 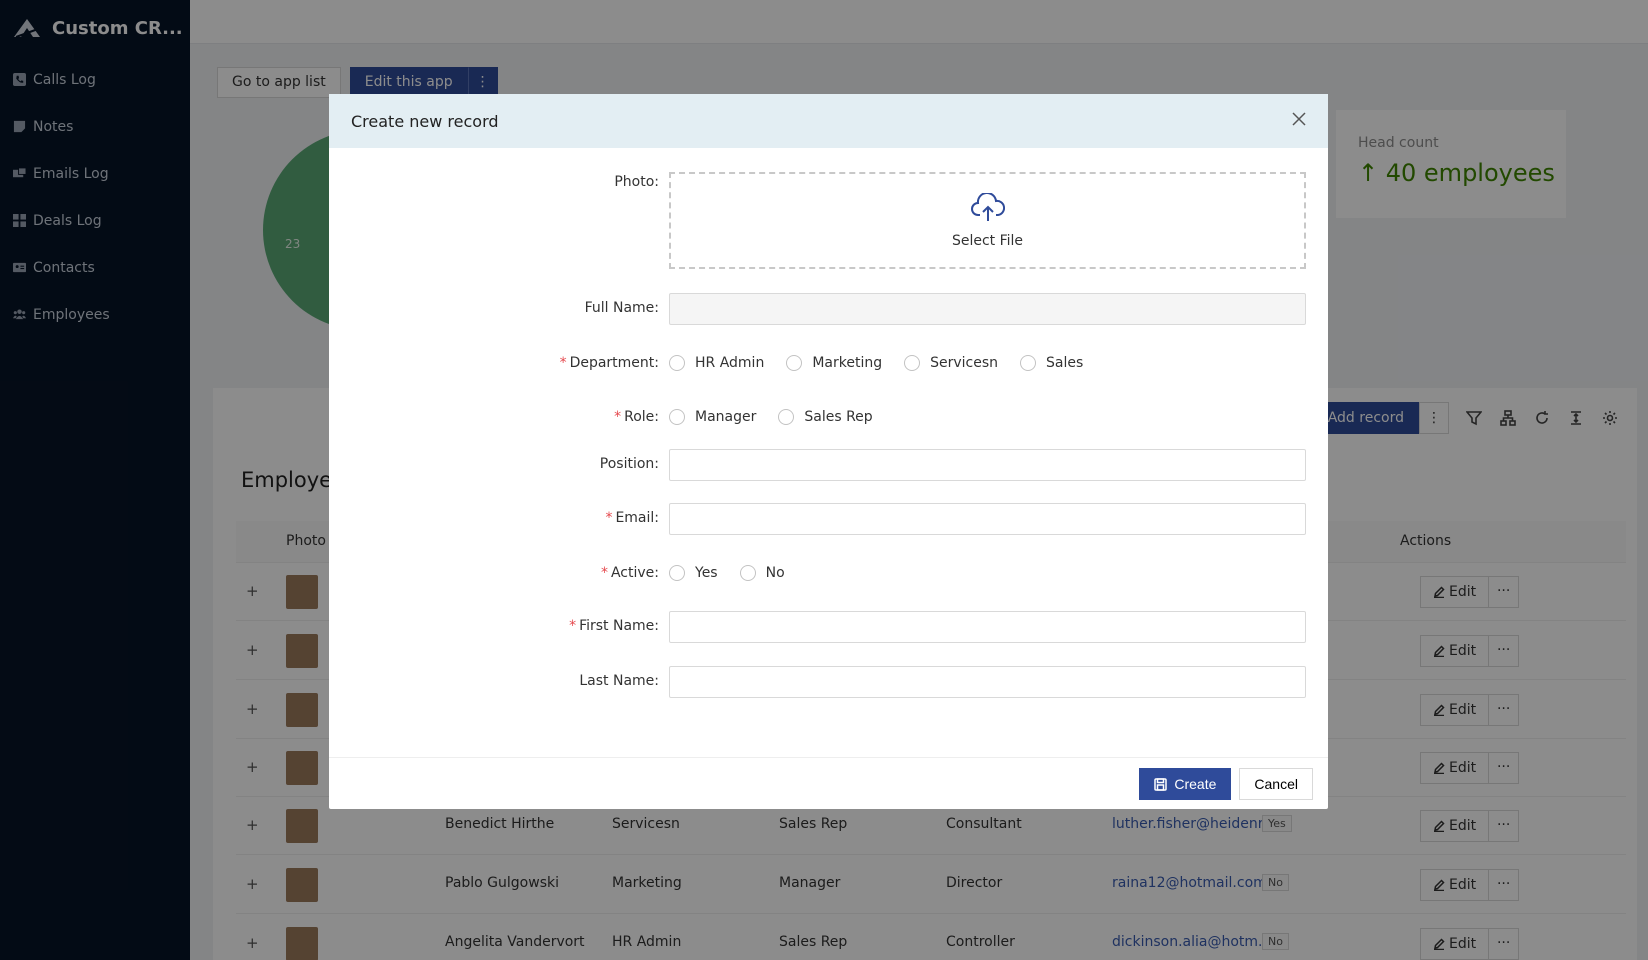 I want to click on create-button-label: Create, so click(x=1195, y=784).